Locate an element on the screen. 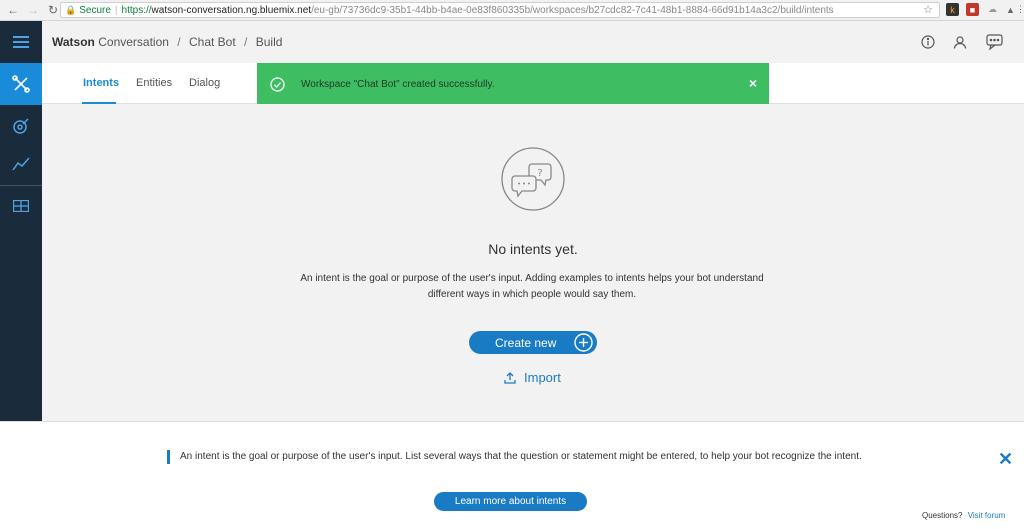 This screenshot has width=1024, height=529. dashboard-grid-icon is located at coordinates (21, 206).